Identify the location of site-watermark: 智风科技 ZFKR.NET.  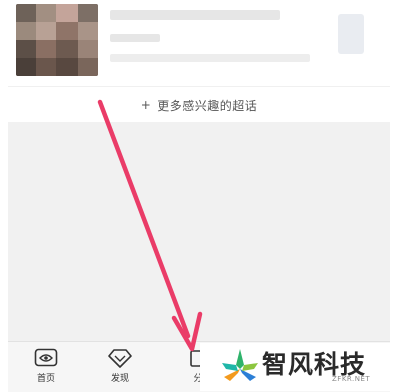
(299, 367).